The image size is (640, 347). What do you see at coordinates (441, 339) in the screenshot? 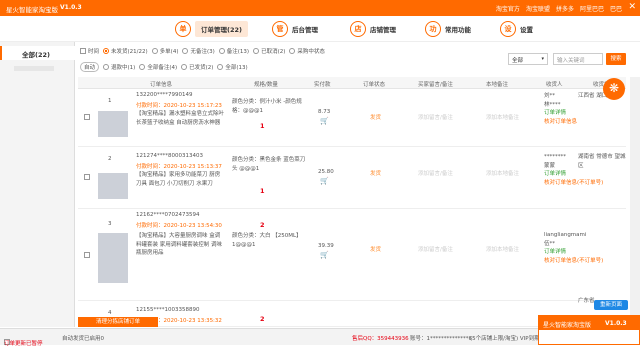
I see `account-info: 账号：1**************6` at bounding box center [441, 339].